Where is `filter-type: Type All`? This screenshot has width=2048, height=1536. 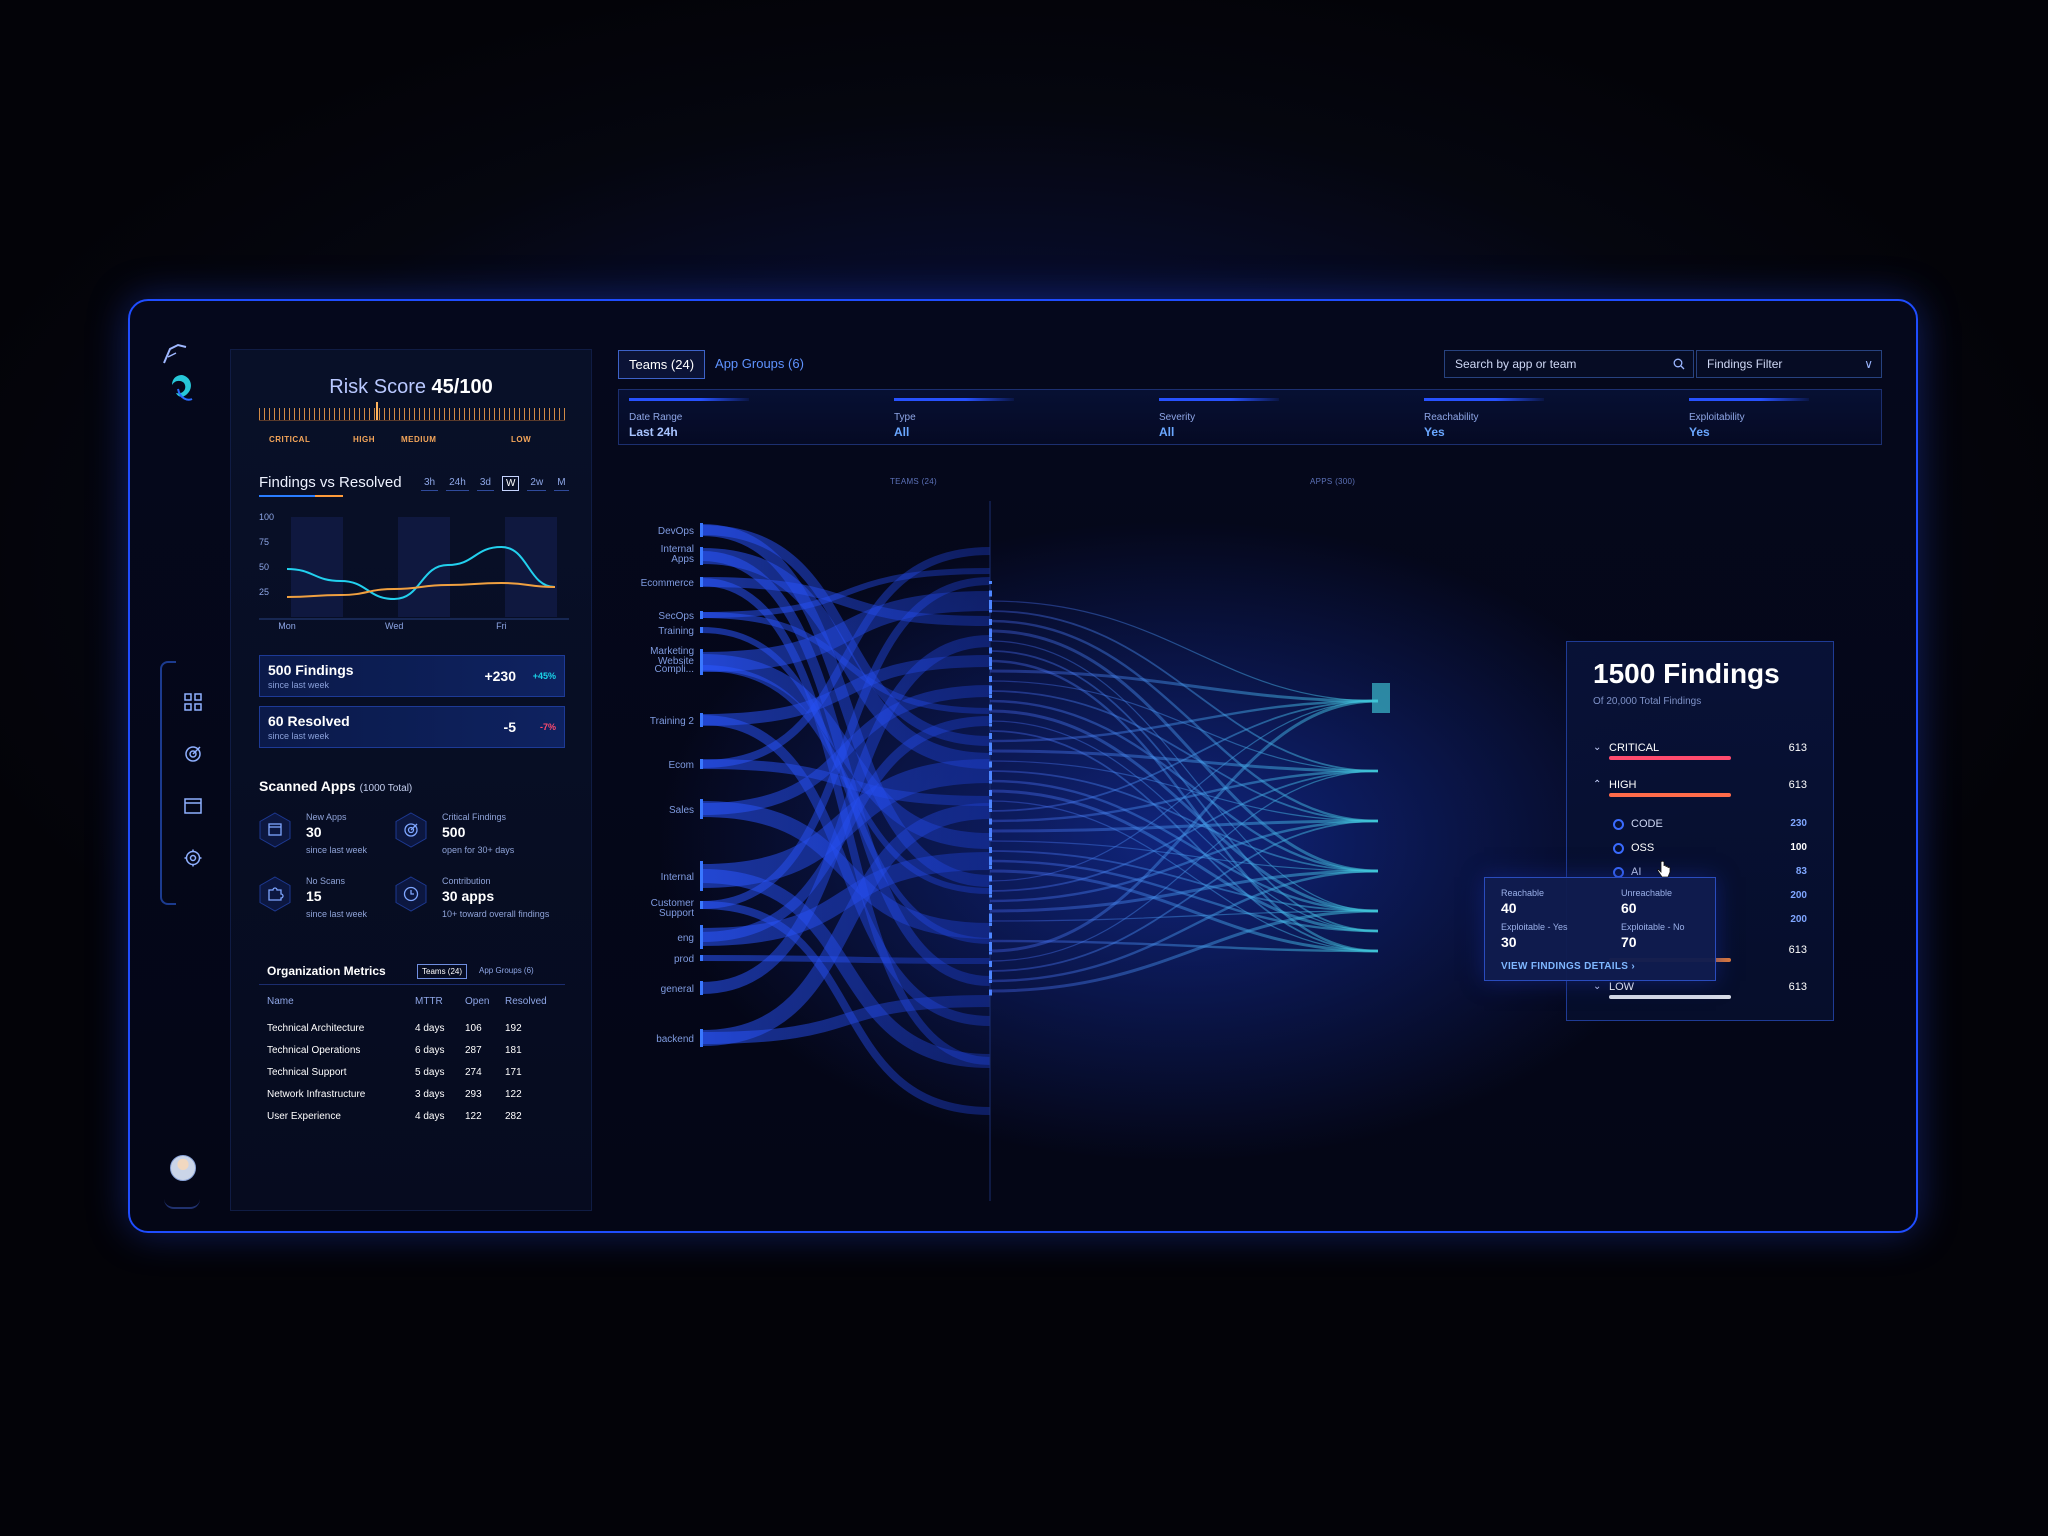
filter-type: Type All is located at coordinates (1004, 417).